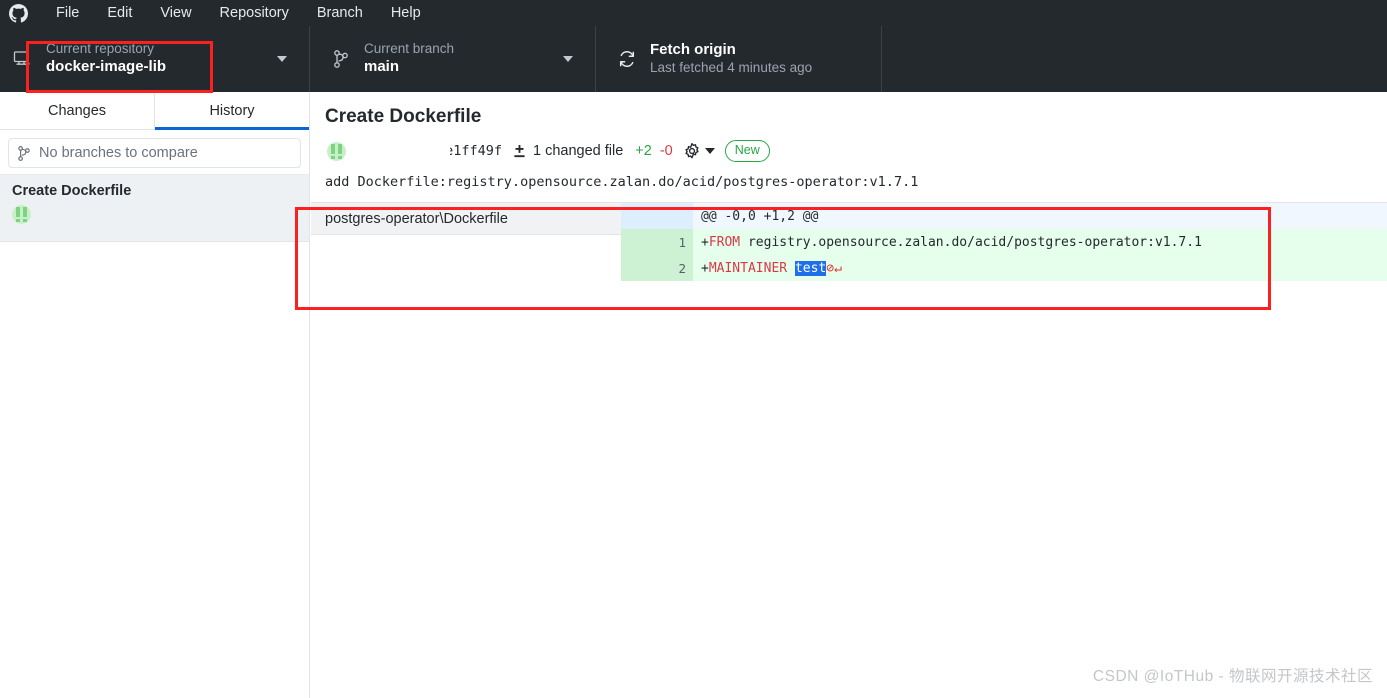 This screenshot has height=698, width=1387. I want to click on changed-files-count: 1 changed file, so click(578, 151).